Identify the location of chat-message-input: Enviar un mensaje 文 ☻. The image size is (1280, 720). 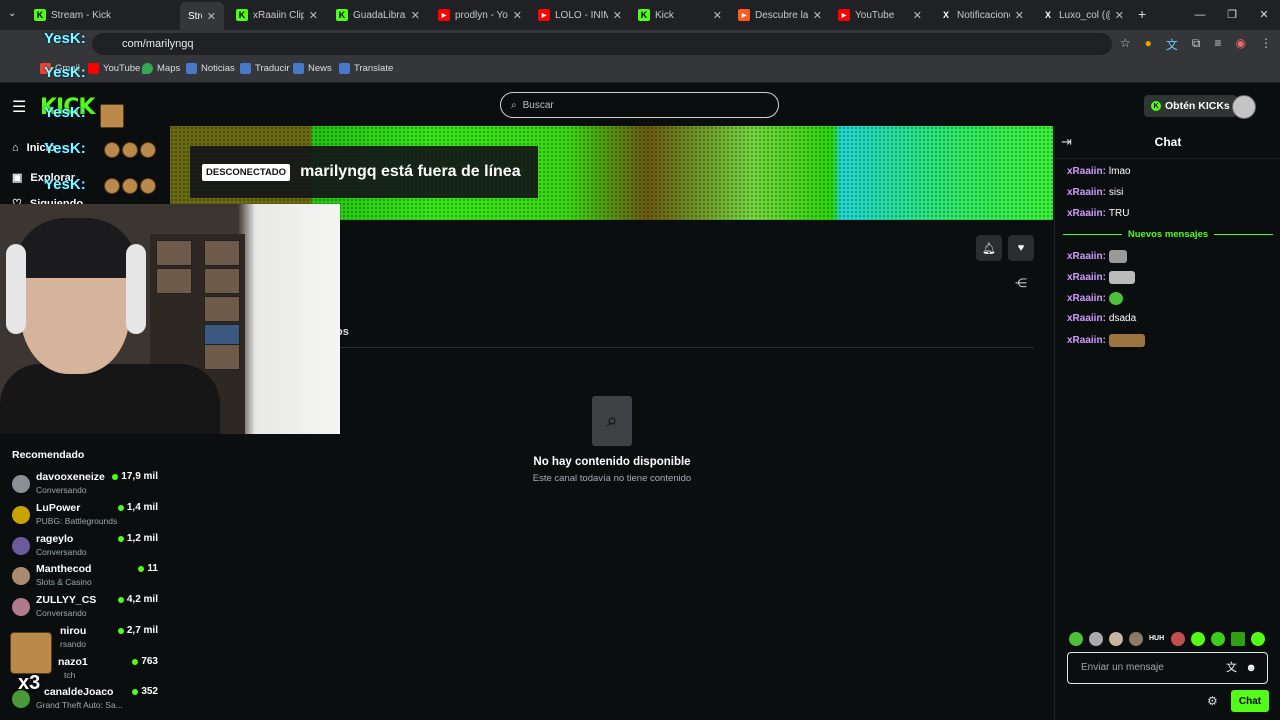
(1167, 668).